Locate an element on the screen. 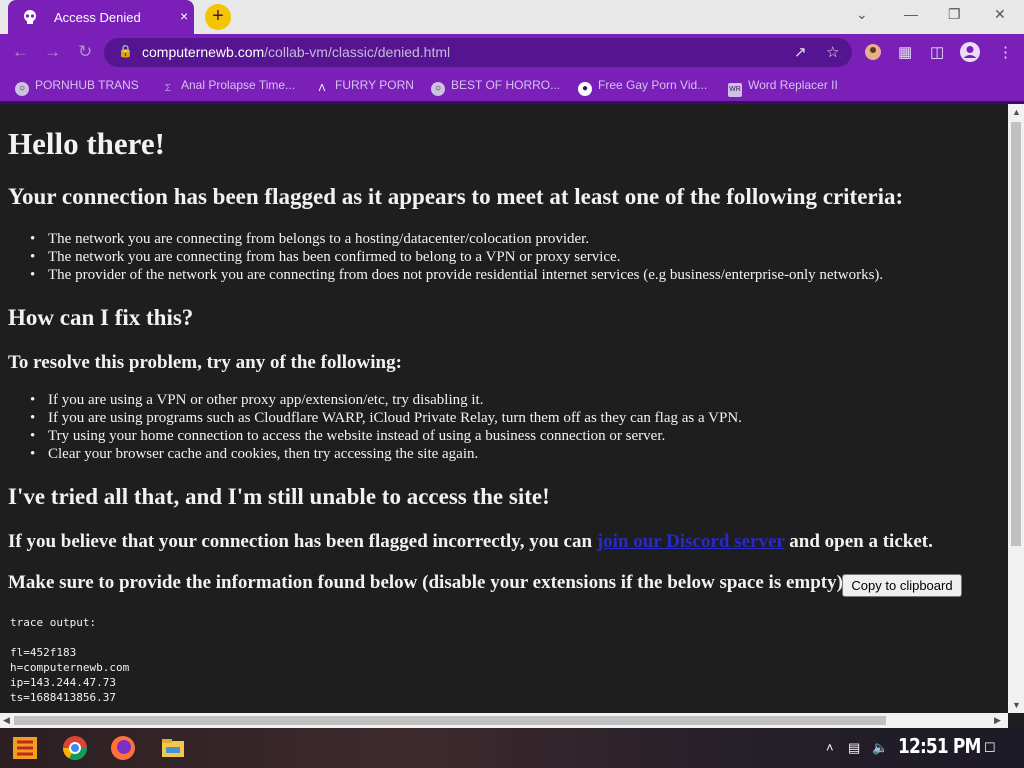 This screenshot has height=768, width=1024. forward-button: → is located at coordinates (52, 52).